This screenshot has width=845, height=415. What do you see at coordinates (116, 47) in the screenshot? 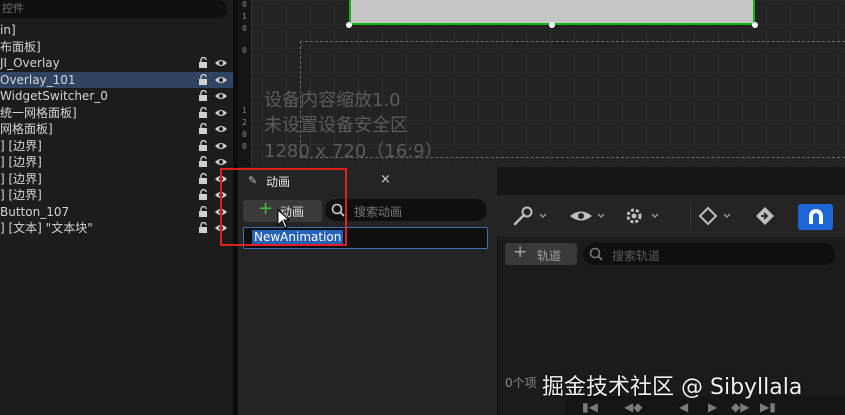
I see `hierarchy-item: 布面板]` at bounding box center [116, 47].